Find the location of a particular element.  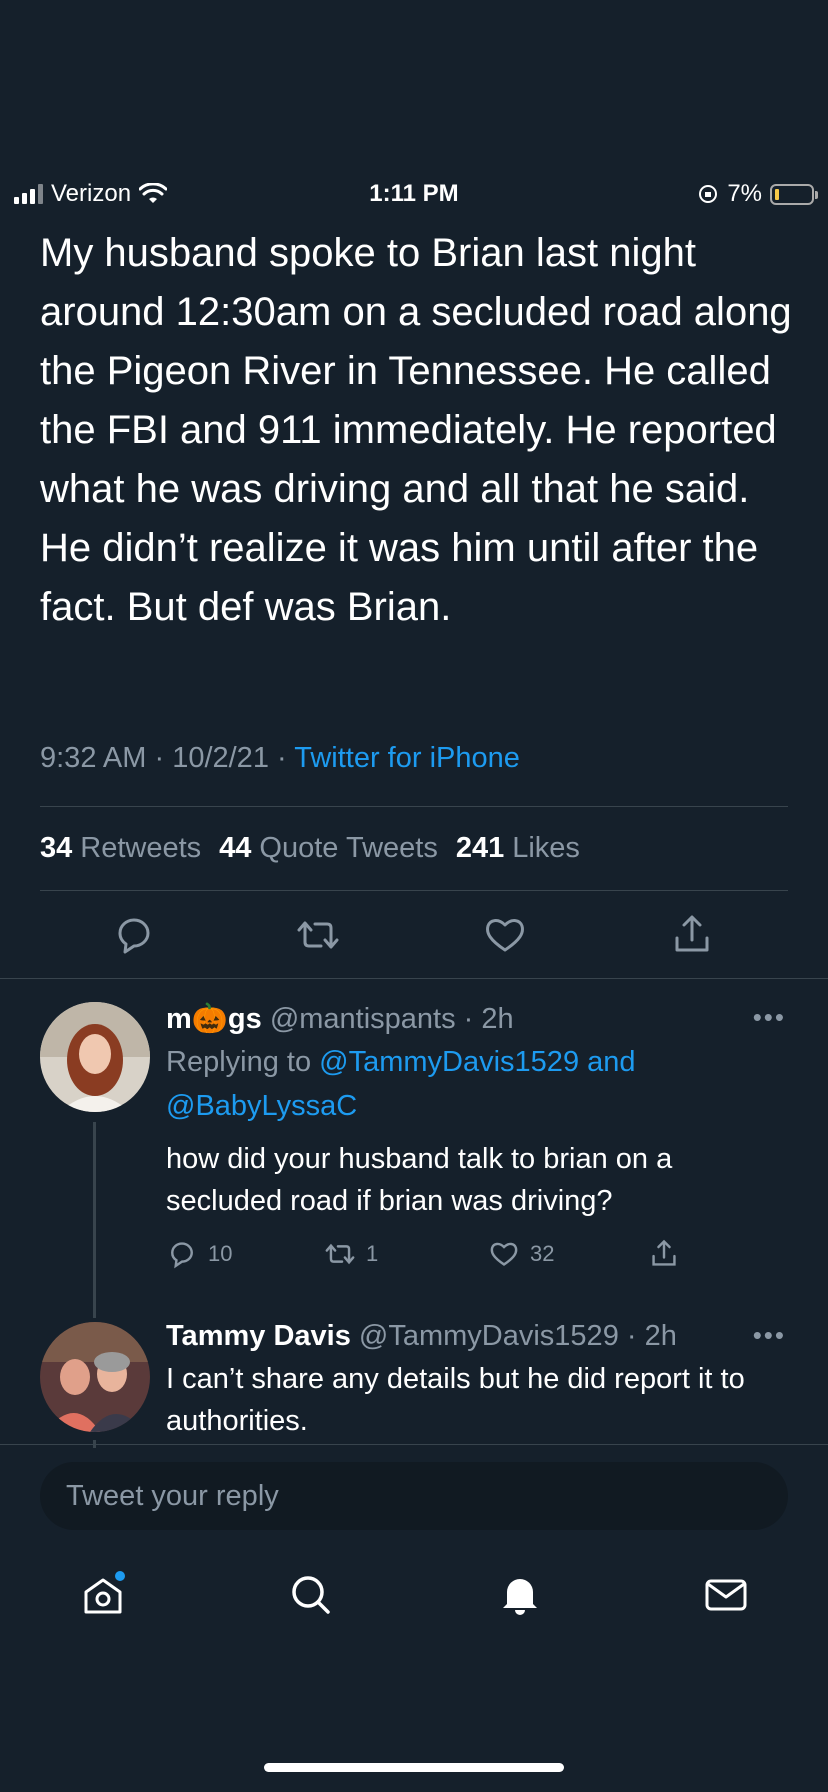

tab-bar is located at coordinates (414, 1595).